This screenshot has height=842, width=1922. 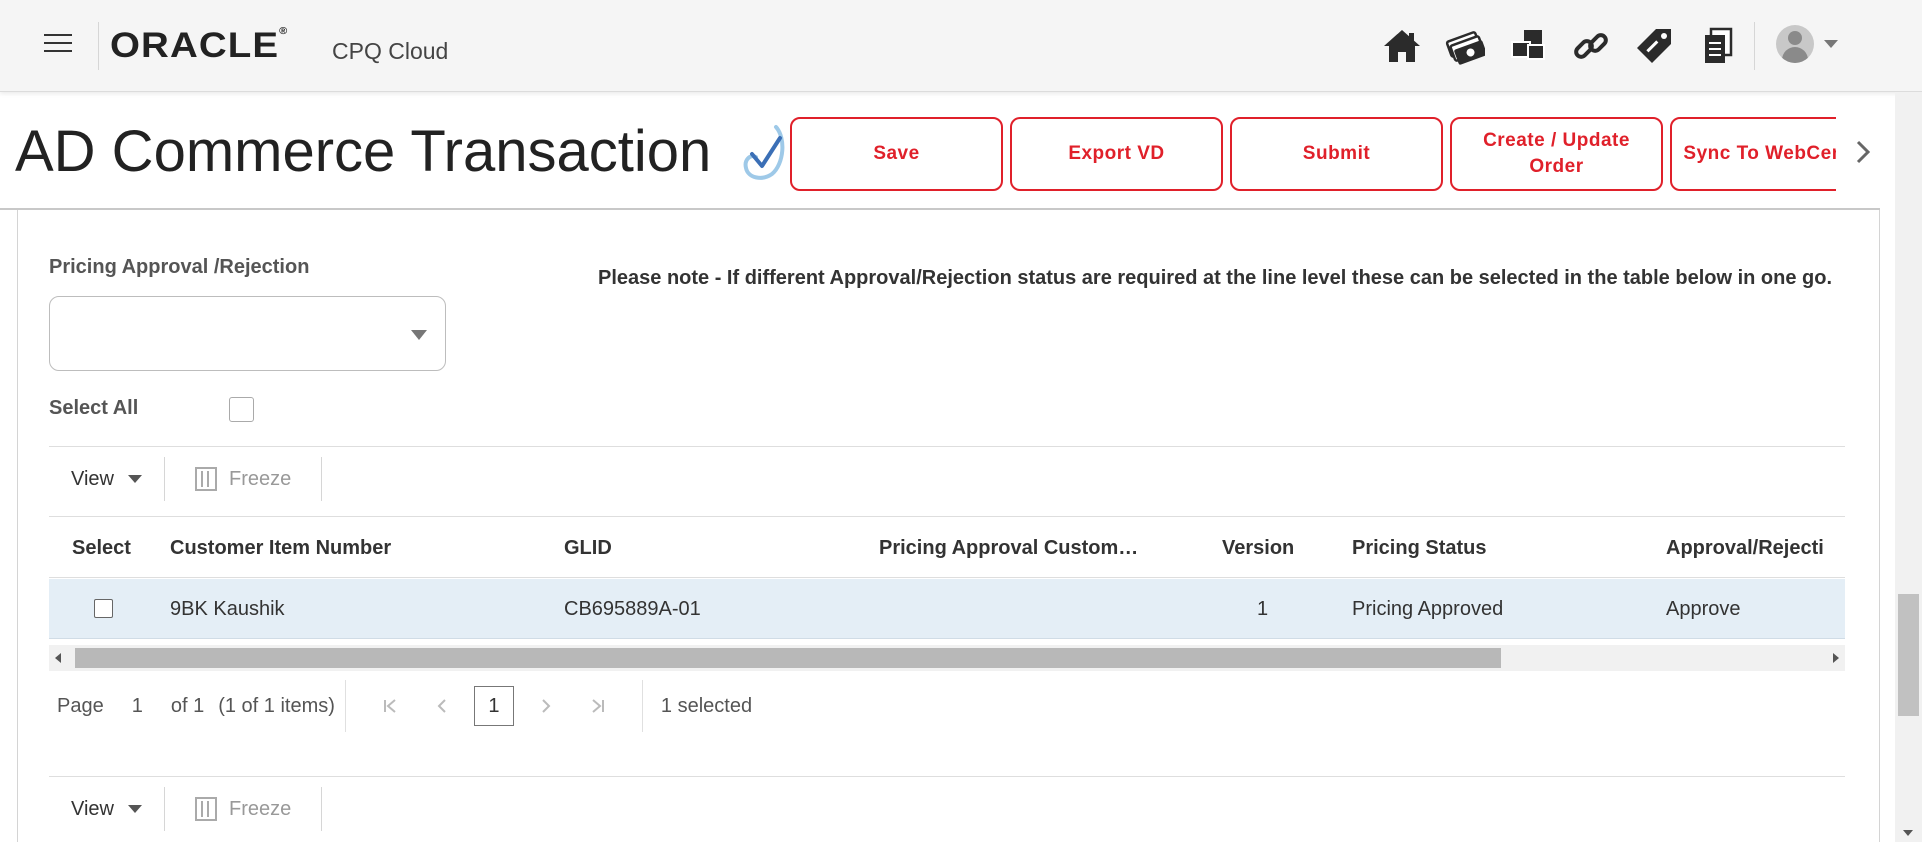 What do you see at coordinates (1336, 154) in the screenshot?
I see `submit-button: Submit` at bounding box center [1336, 154].